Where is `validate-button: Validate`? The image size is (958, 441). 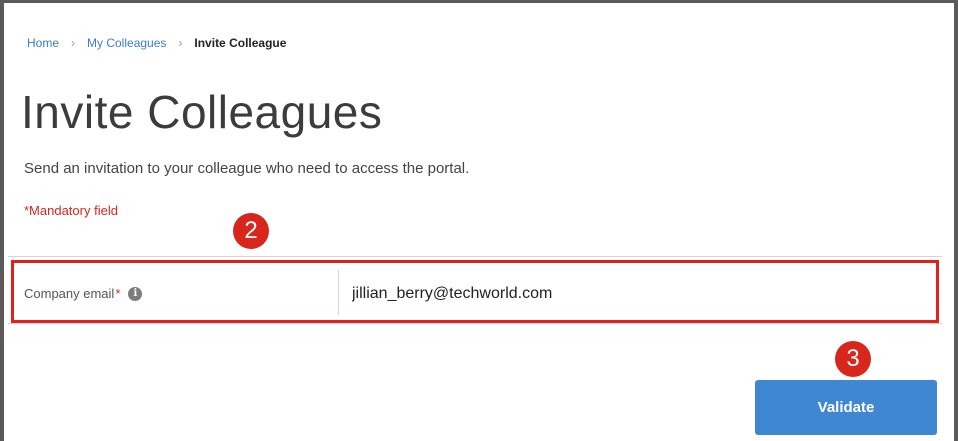 validate-button: Validate is located at coordinates (846, 407).